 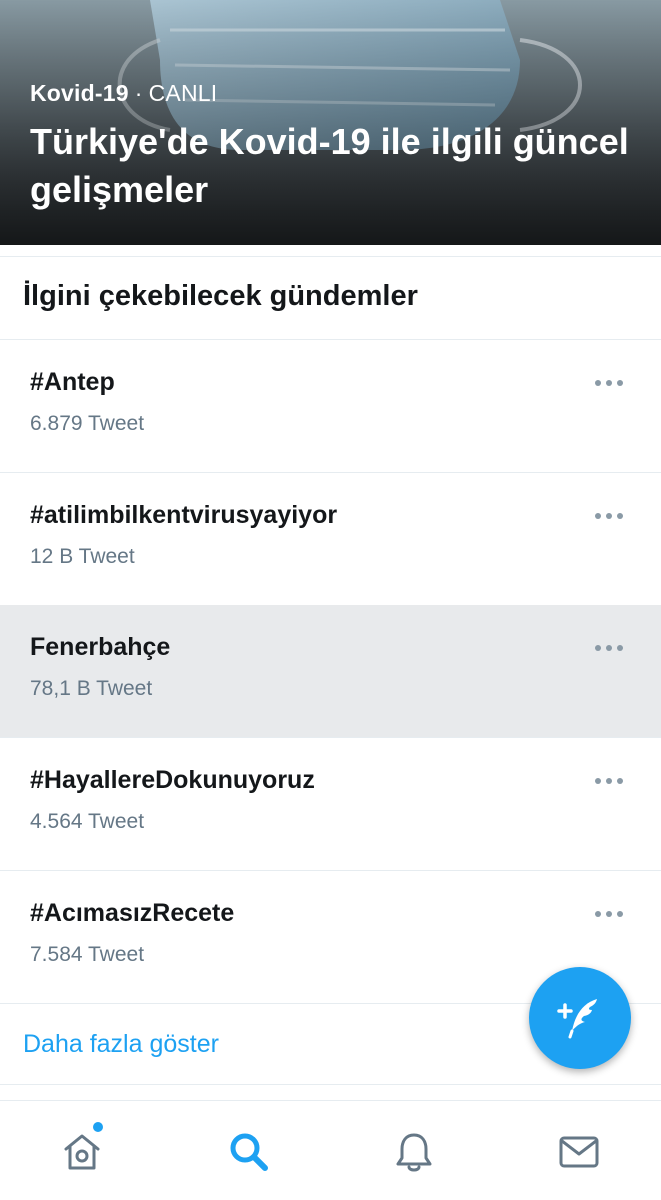 I want to click on trend-count: 78,1 B Tweet, so click(x=91, y=688).